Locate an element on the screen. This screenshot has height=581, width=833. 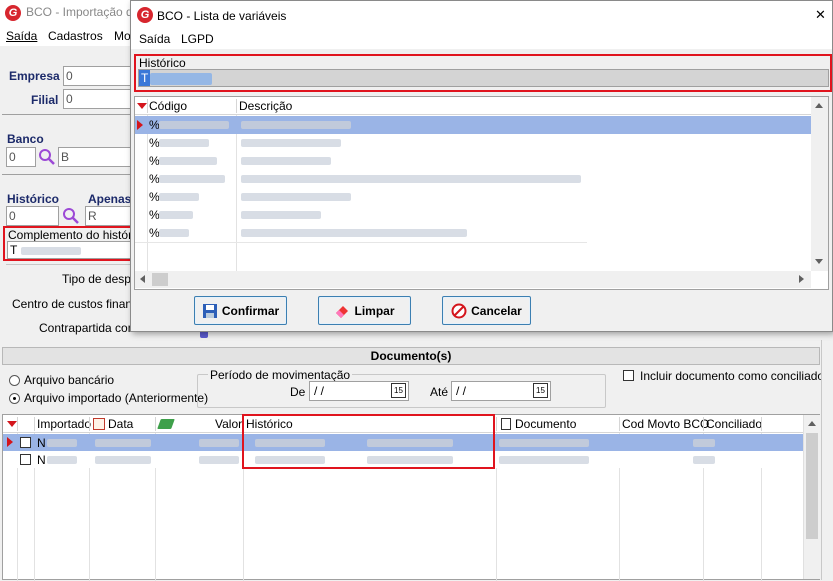
empresa-input: 0 is located at coordinates (98, 76).